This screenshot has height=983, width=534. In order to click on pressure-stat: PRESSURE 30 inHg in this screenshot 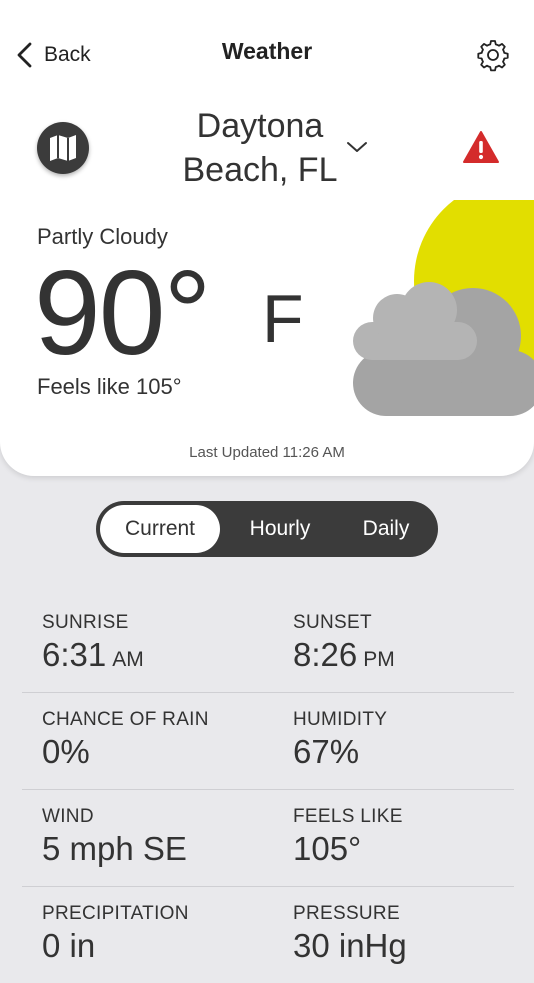, I will do `click(350, 934)`.